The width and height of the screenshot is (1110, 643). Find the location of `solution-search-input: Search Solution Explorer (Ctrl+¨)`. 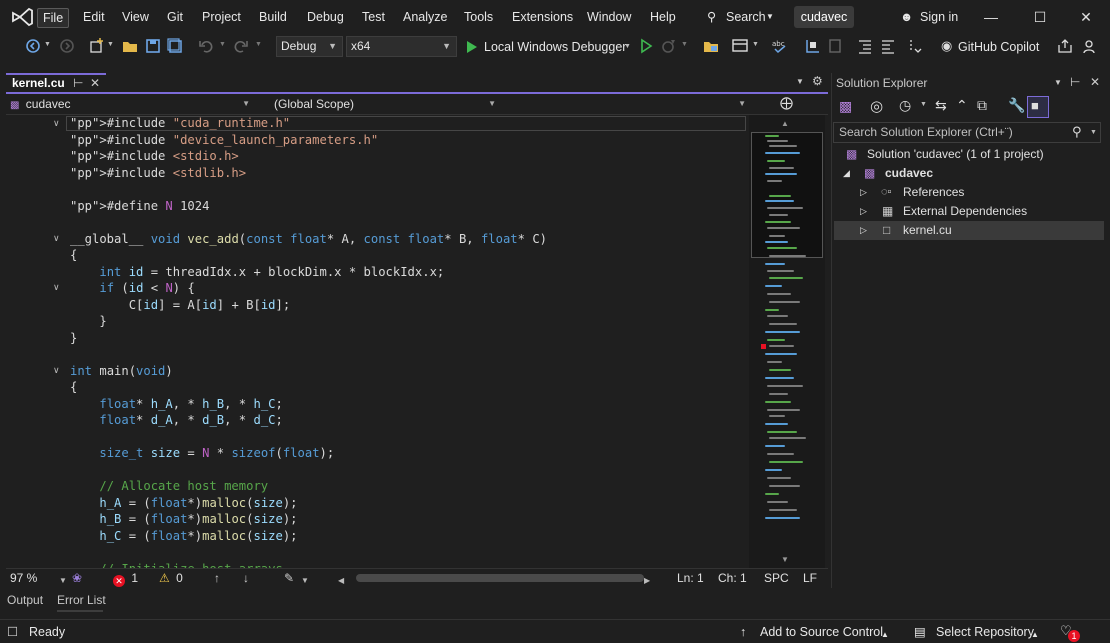

solution-search-input: Search Solution Explorer (Ctrl+¨) is located at coordinates (967, 132).